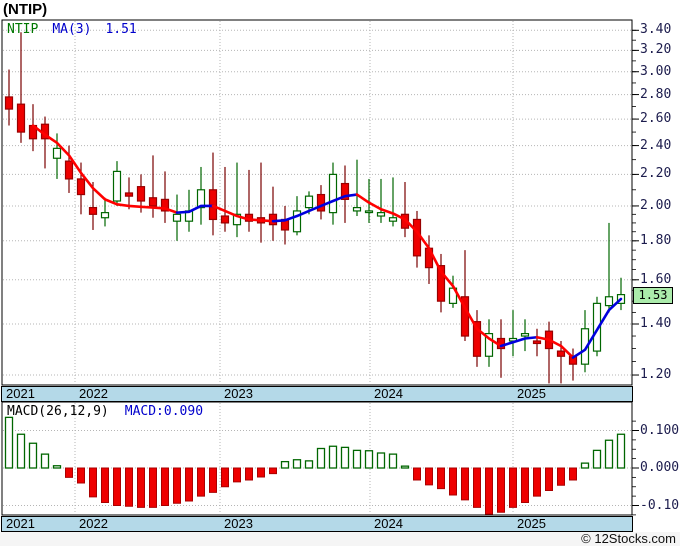 The width and height of the screenshot is (680, 546). I want to click on macd-legend: MACD(26,12,9) MACD:0.090, so click(105, 411).